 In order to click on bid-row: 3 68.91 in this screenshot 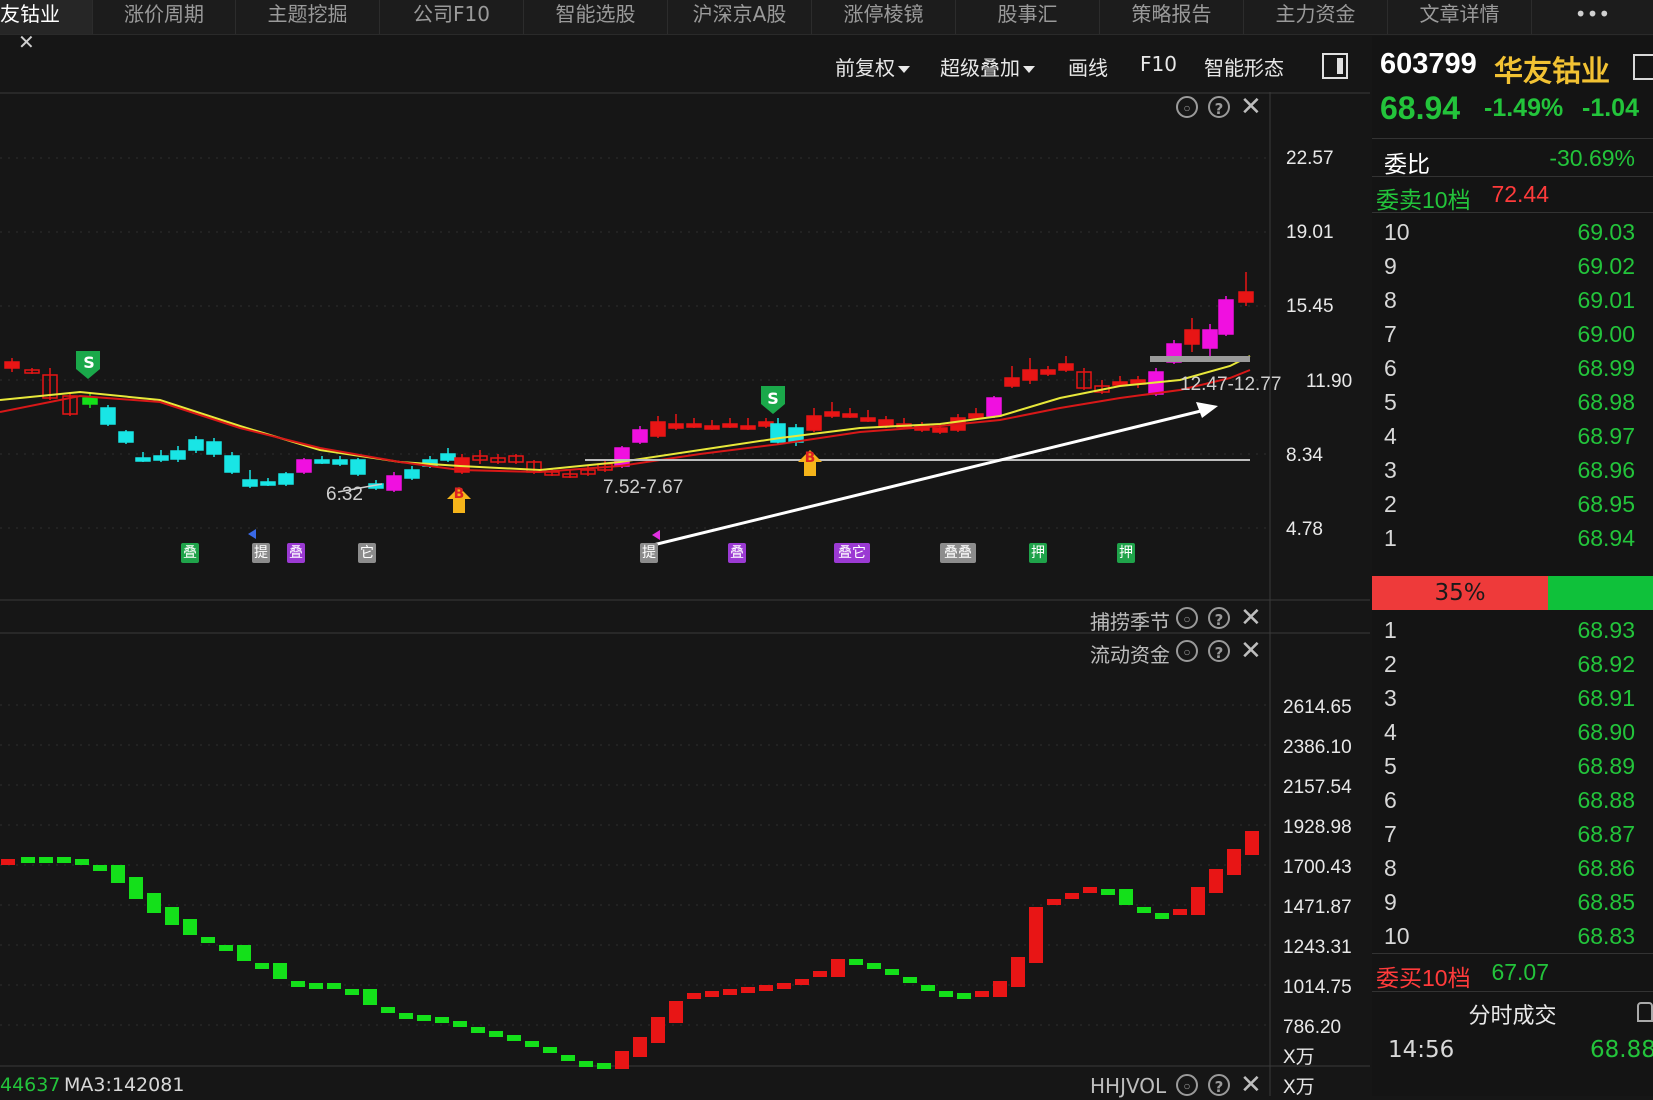, I will do `click(1512, 699)`.